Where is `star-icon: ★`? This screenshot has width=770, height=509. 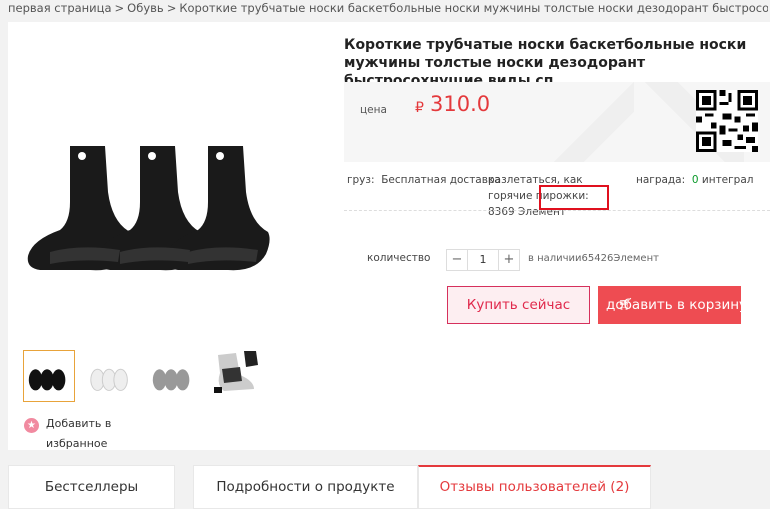
star-icon: ★ is located at coordinates (31, 425).